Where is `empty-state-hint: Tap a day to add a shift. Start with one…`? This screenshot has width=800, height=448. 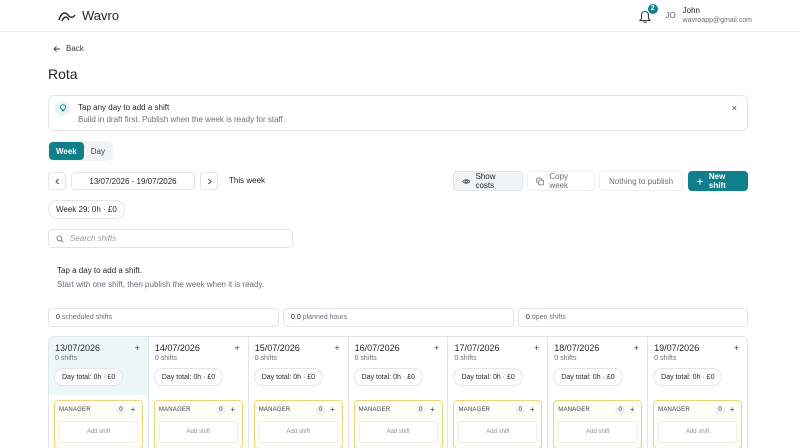 empty-state-hint: Tap a day to add a shift. Start with one… is located at coordinates (398, 278).